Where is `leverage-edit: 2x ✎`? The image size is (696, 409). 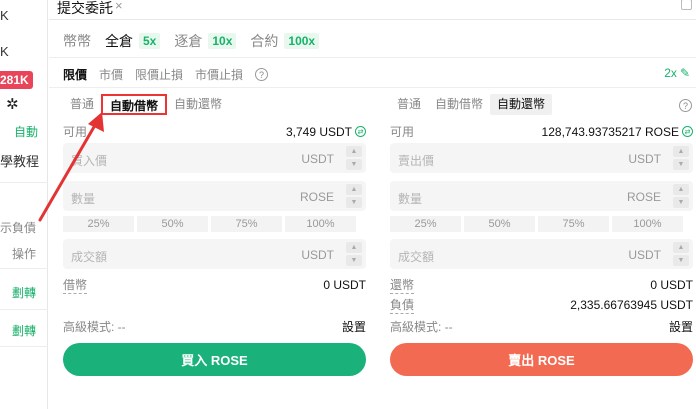 leverage-edit: 2x ✎ is located at coordinates (677, 73).